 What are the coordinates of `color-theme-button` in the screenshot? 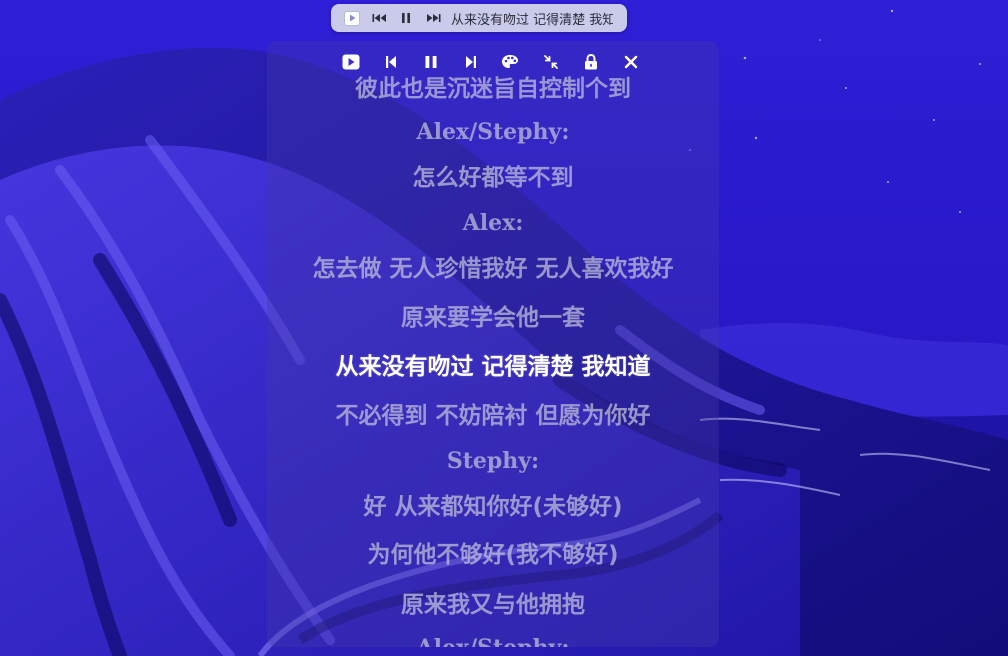 It's located at (510, 62).